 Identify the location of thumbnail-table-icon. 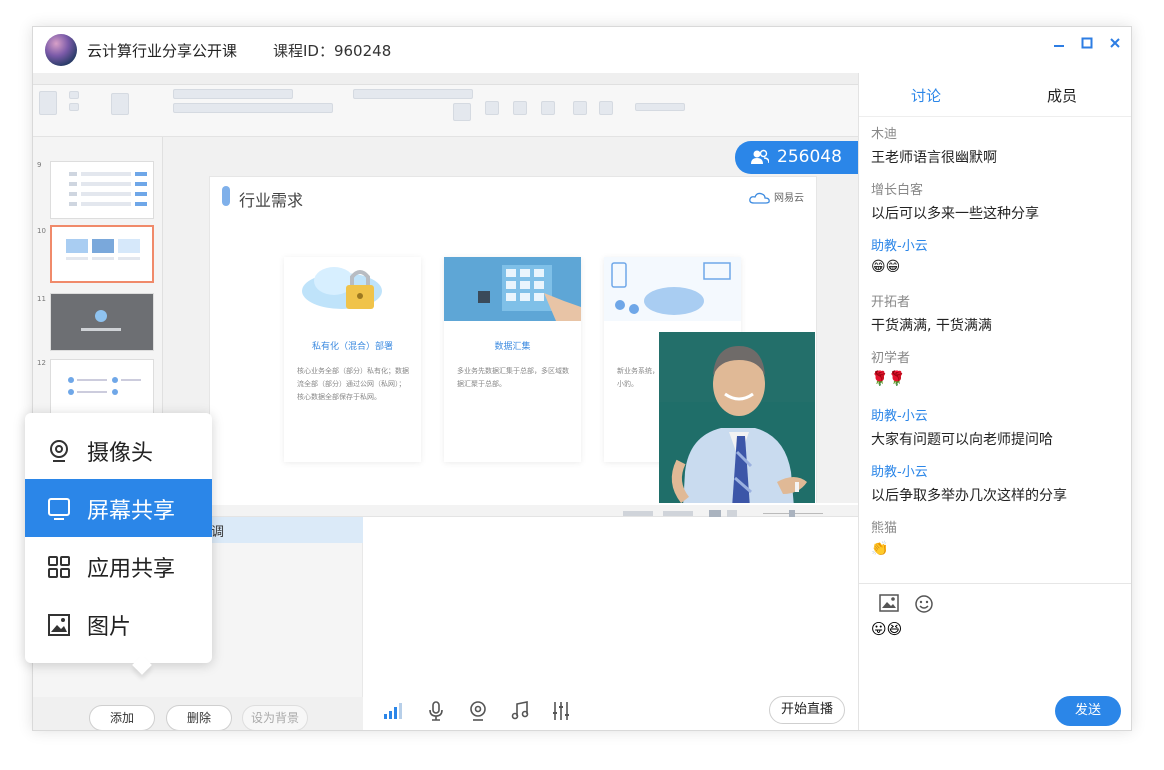
(108, 189).